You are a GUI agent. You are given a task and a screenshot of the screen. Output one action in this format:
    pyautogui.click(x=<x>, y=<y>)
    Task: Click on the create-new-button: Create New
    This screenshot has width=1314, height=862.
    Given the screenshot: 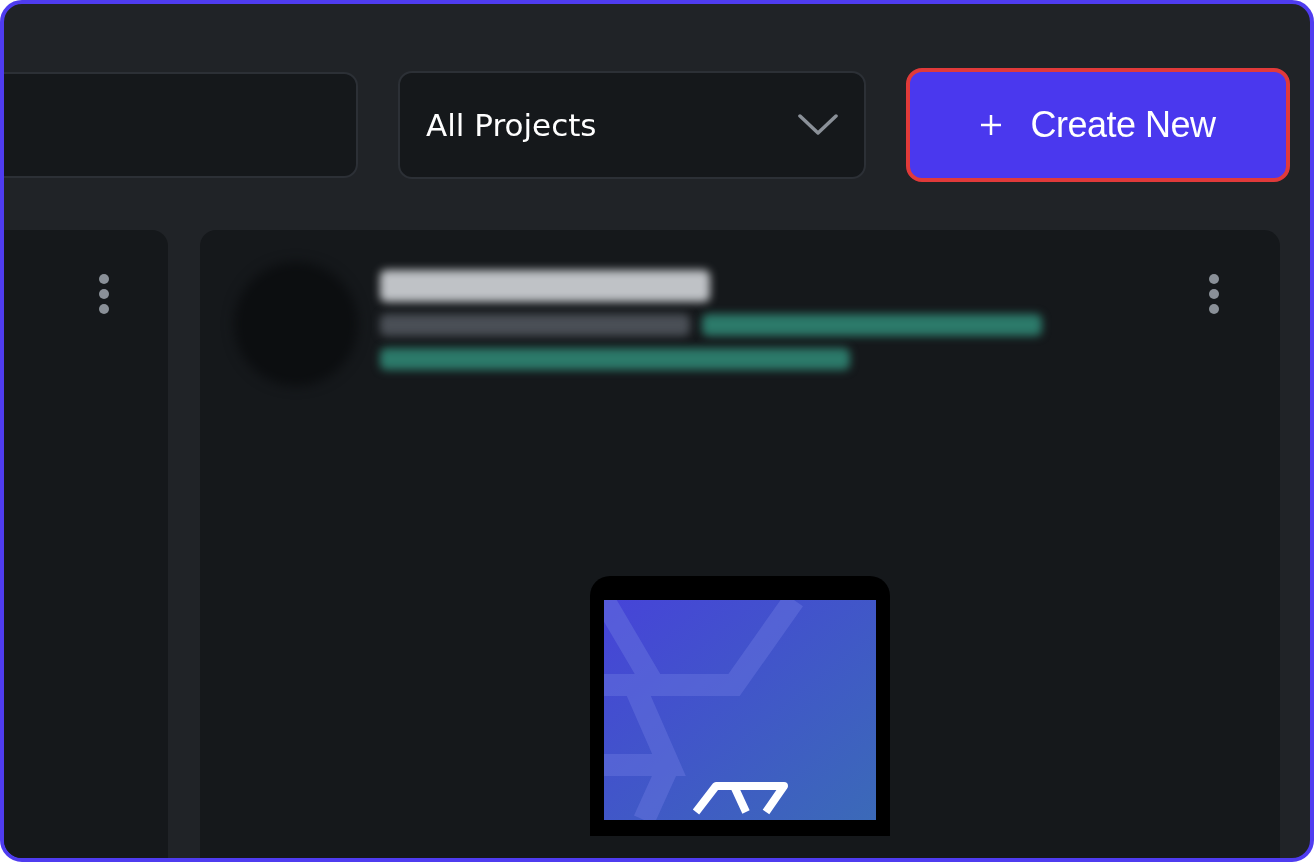 What is the action you would take?
    pyautogui.click(x=1098, y=125)
    